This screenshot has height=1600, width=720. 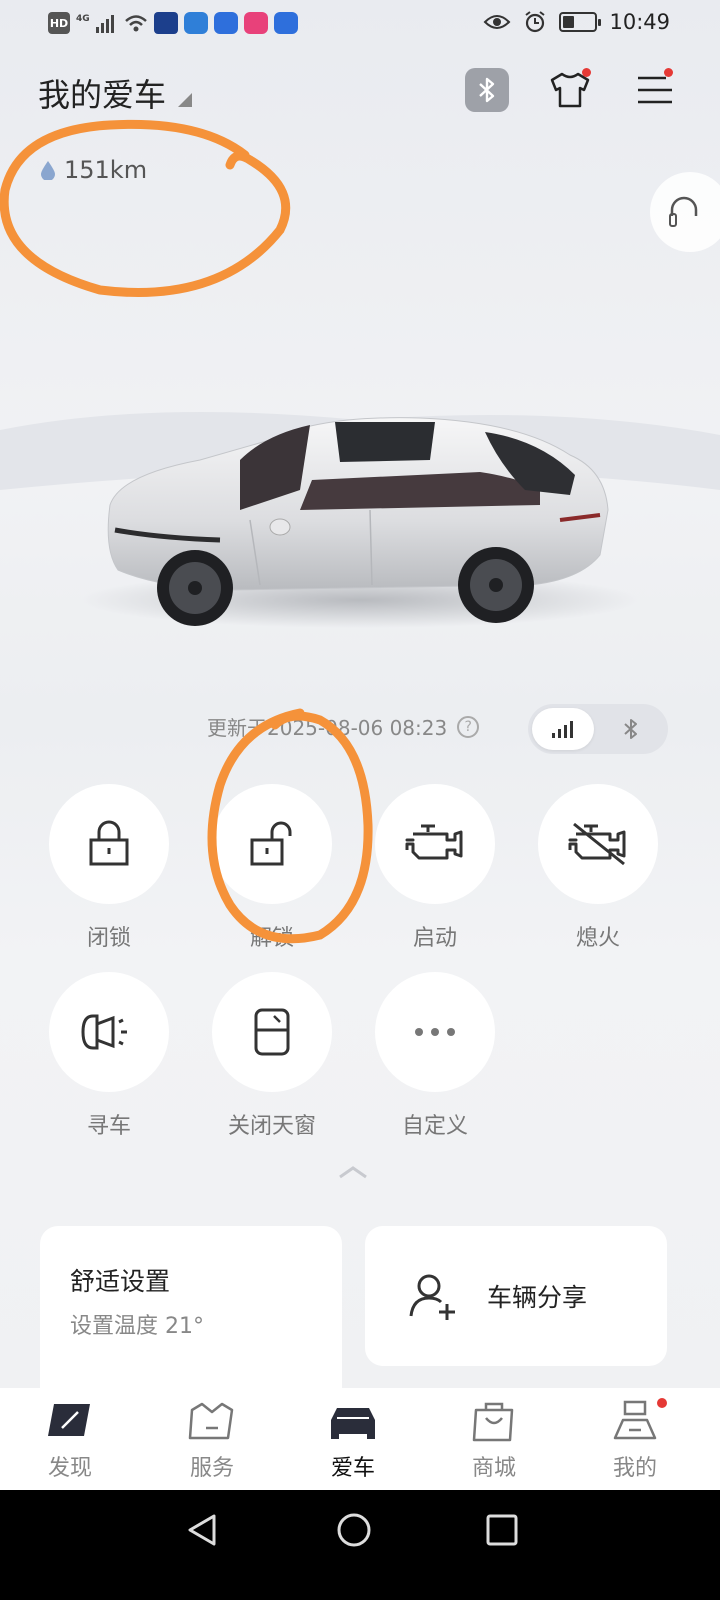 What do you see at coordinates (434, 1126) in the screenshot?
I see `customize-label: 自定义` at bounding box center [434, 1126].